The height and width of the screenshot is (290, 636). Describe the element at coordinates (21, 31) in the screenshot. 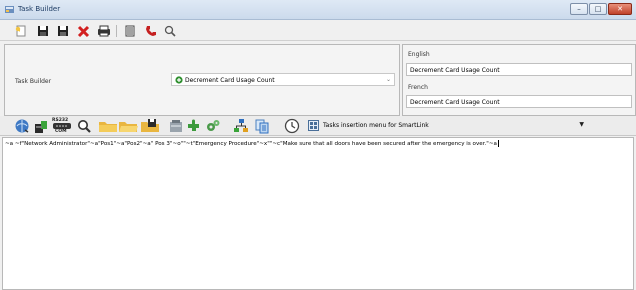

I see `new-icon` at that location.